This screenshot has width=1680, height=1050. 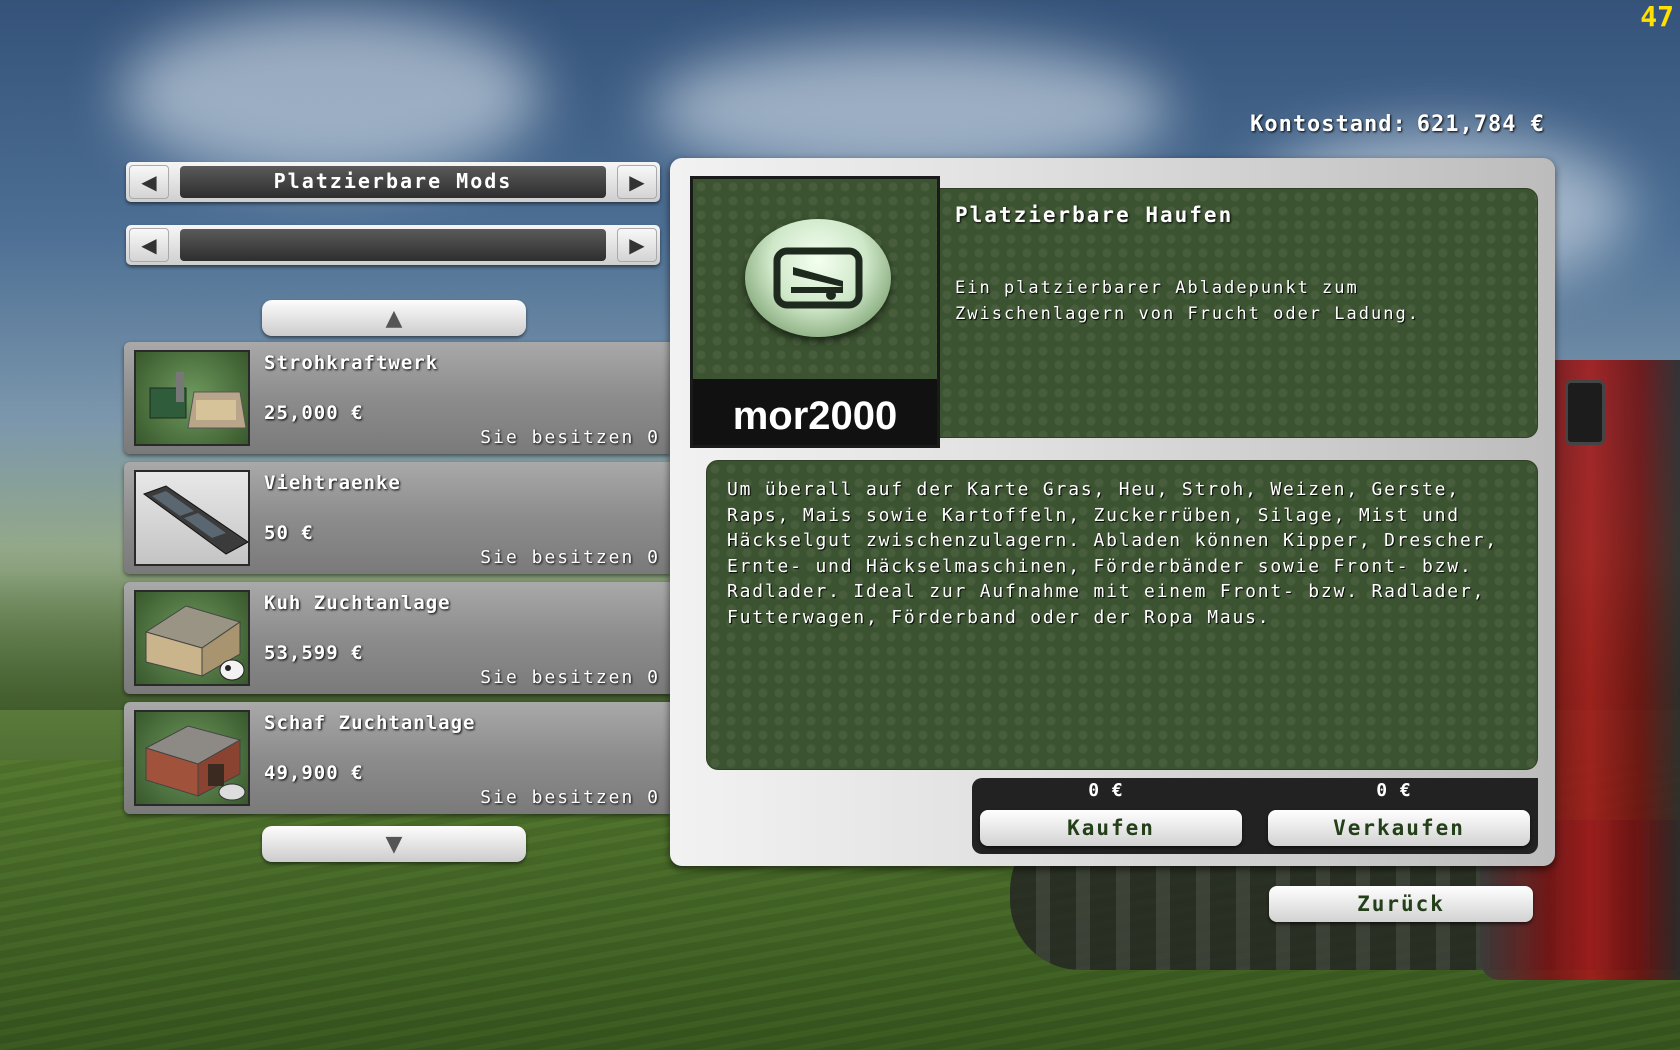 I want to click on balance-label: Kontostand:, so click(x=1328, y=124).